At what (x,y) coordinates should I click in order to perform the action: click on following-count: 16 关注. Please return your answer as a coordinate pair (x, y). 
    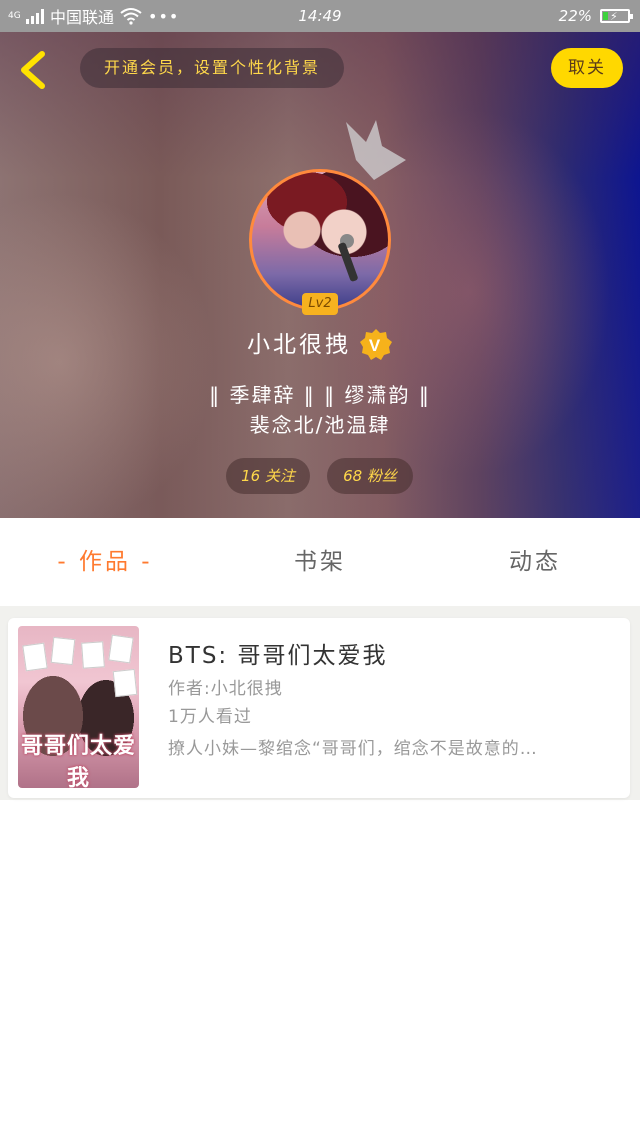
    Looking at the image, I should click on (268, 476).